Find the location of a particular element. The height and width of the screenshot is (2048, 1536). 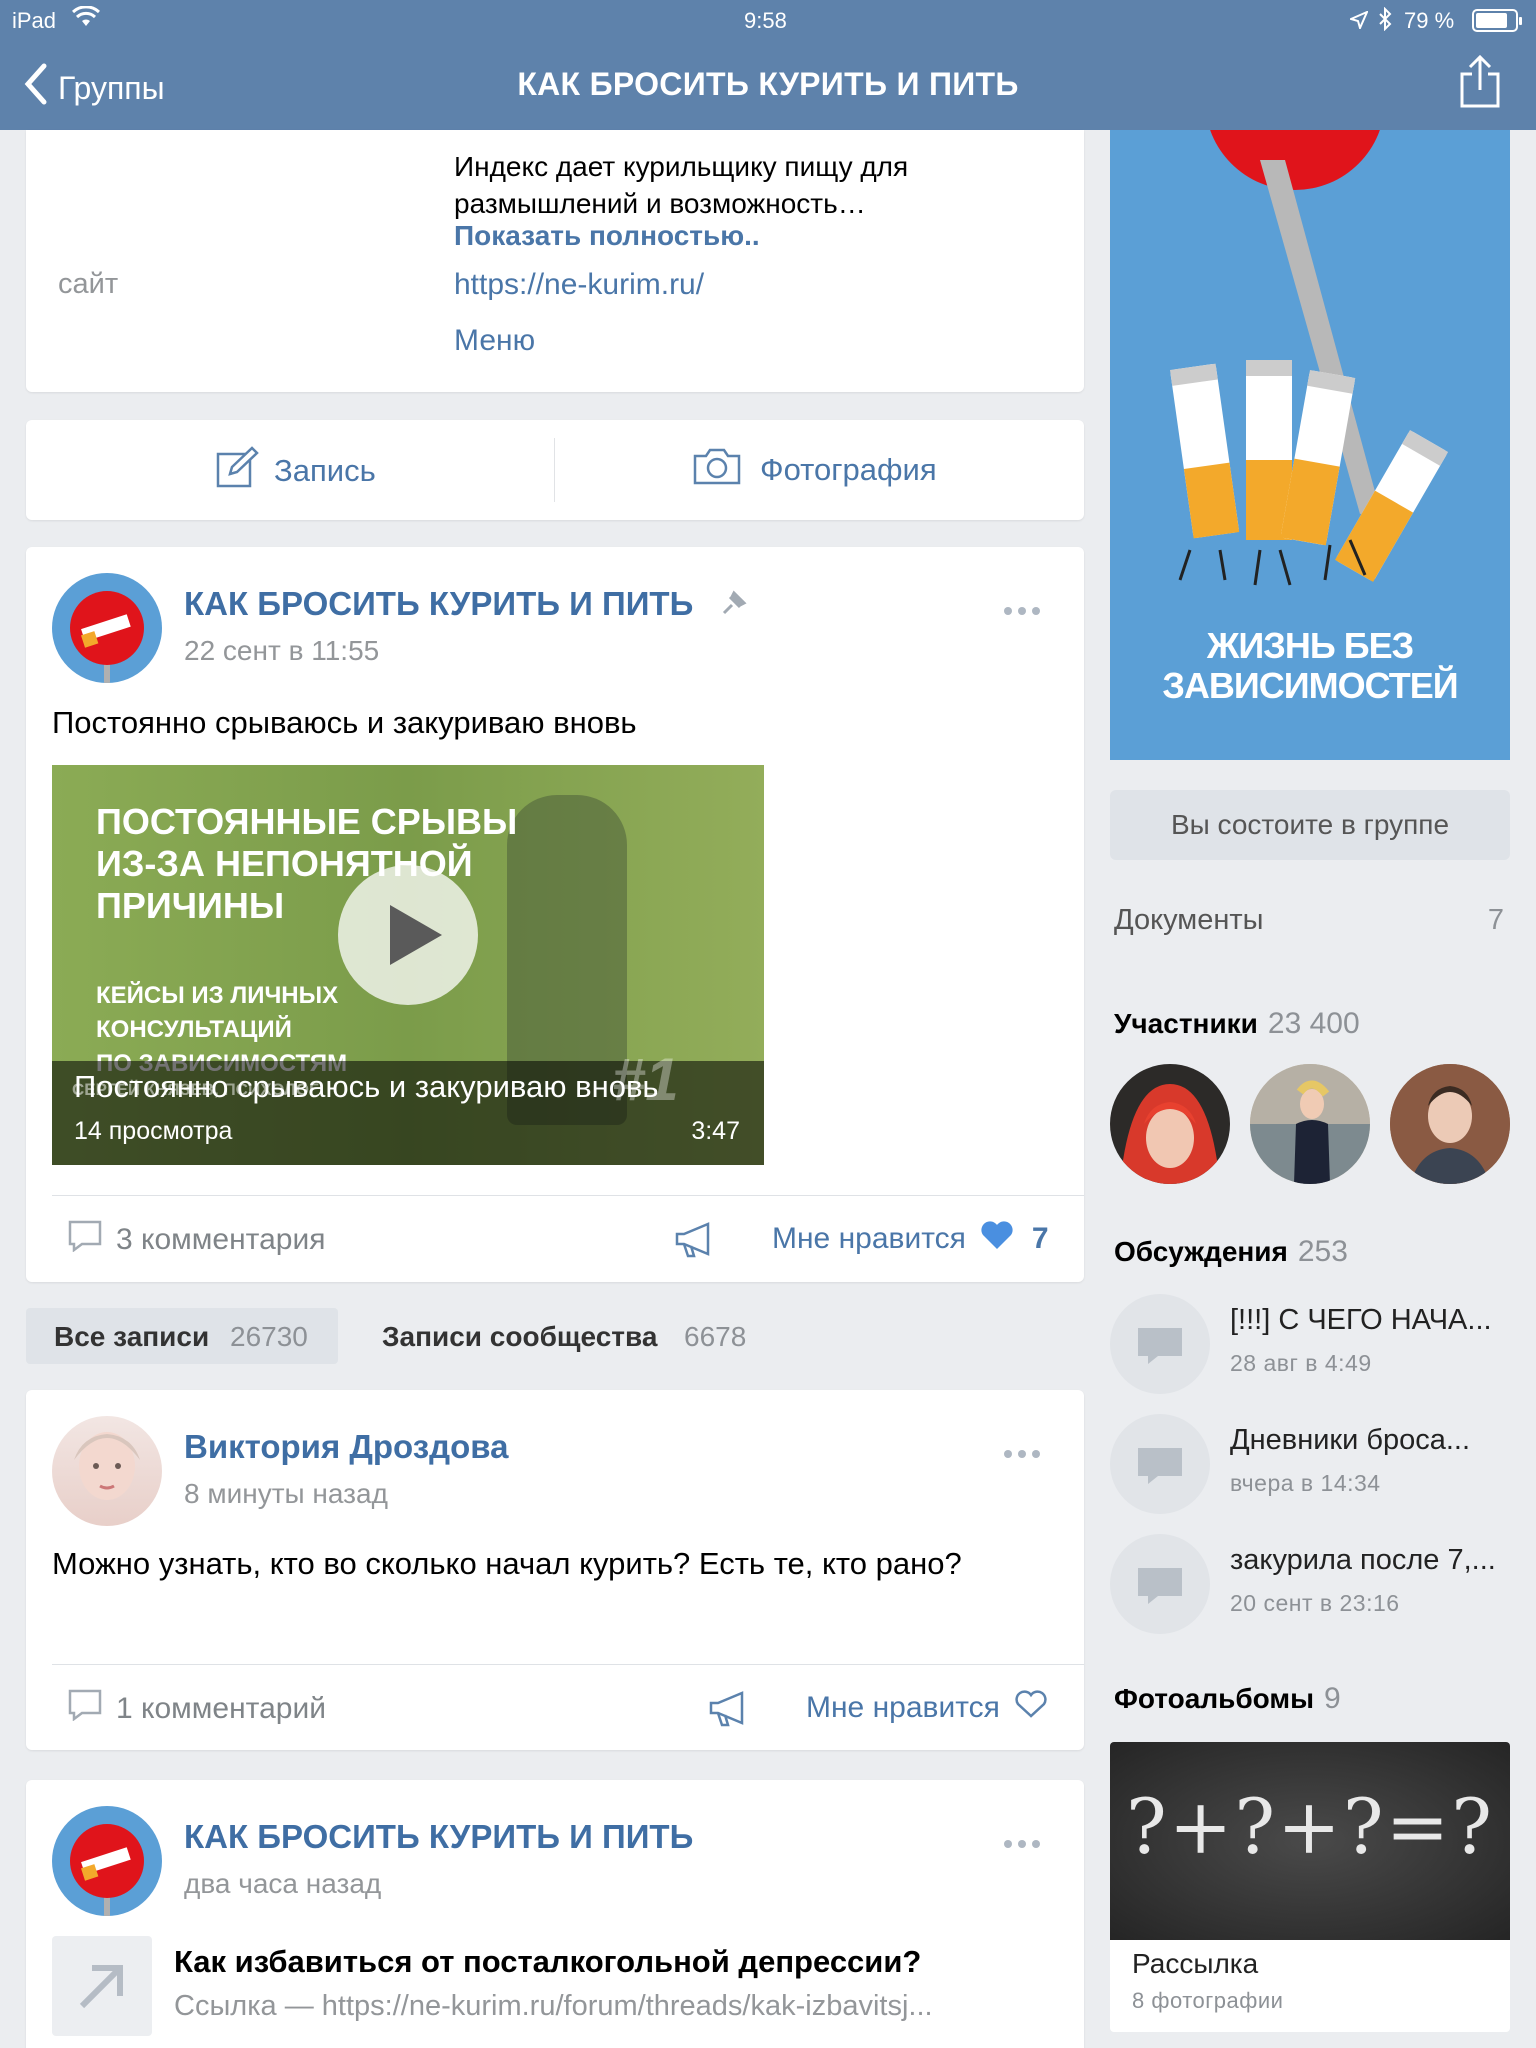

post-actions: 3 комментария Мне нравится 7 is located at coordinates (568, 1238).